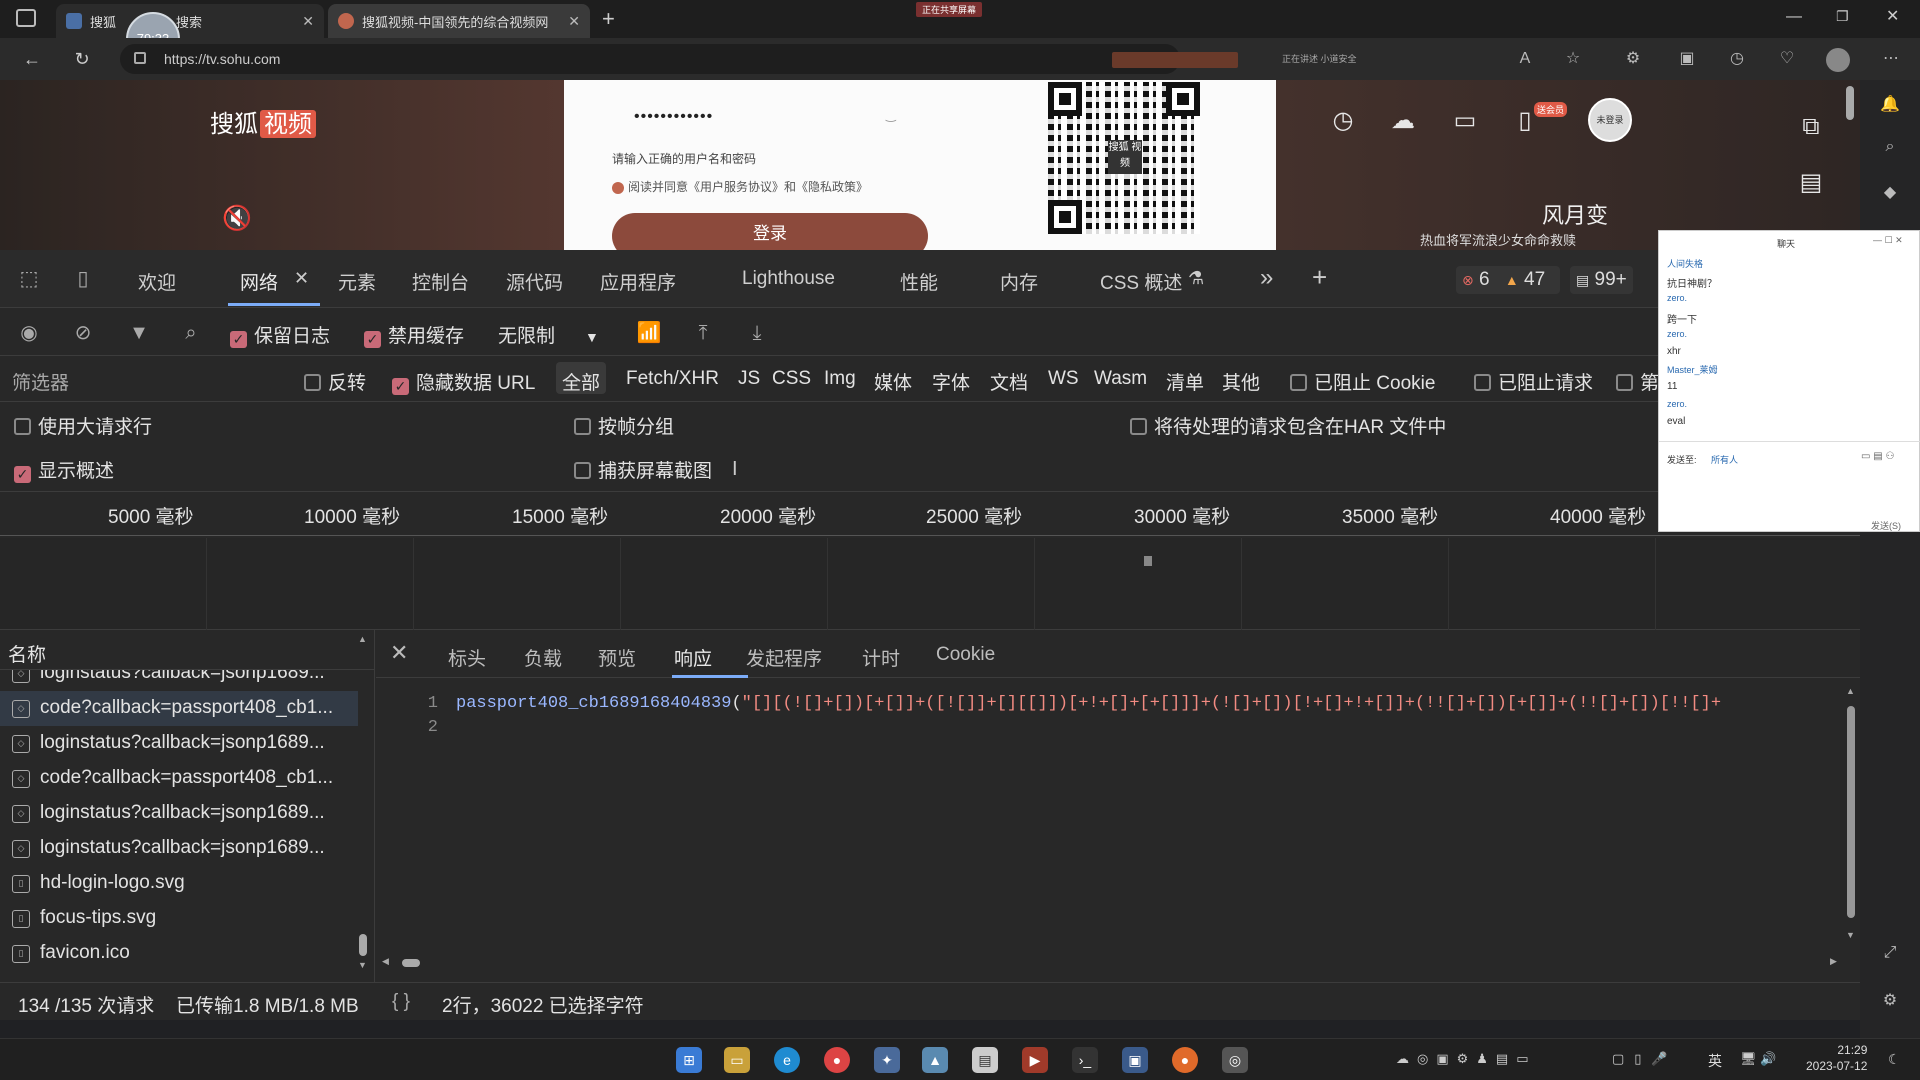  What do you see at coordinates (749, 379) in the screenshot?
I see `type-filter-js: JS` at bounding box center [749, 379].